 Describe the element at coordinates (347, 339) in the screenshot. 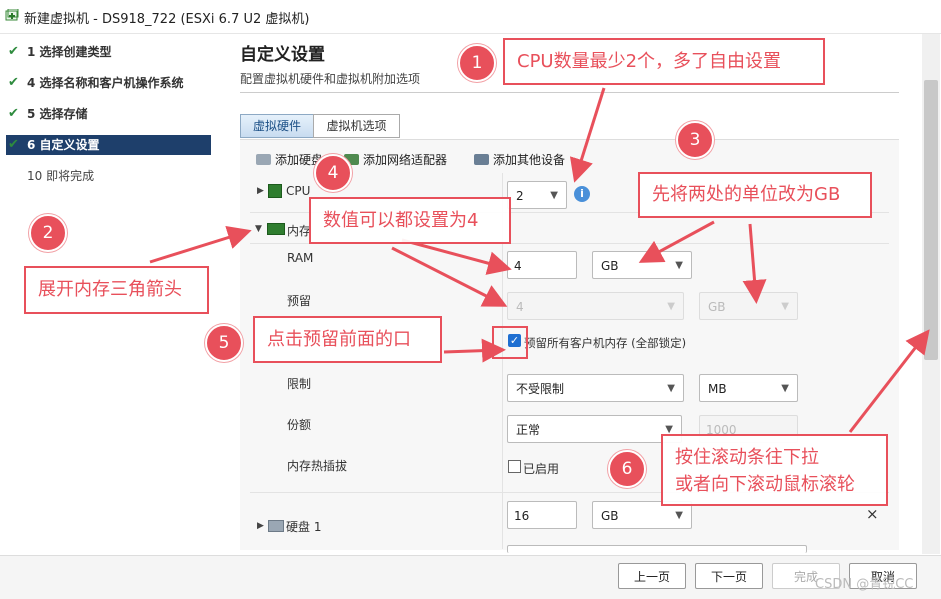

I see `callout-5: 点击预留前面的口` at that location.